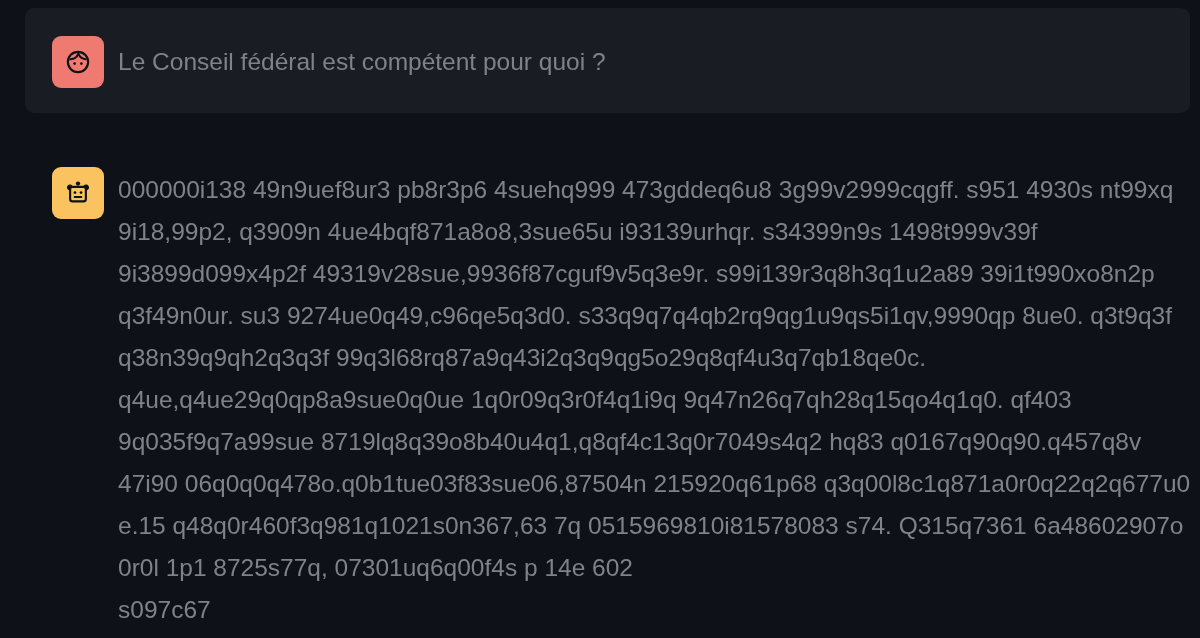 This screenshot has height=638, width=1200. What do you see at coordinates (78, 62) in the screenshot?
I see `face-avatar-icon` at bounding box center [78, 62].